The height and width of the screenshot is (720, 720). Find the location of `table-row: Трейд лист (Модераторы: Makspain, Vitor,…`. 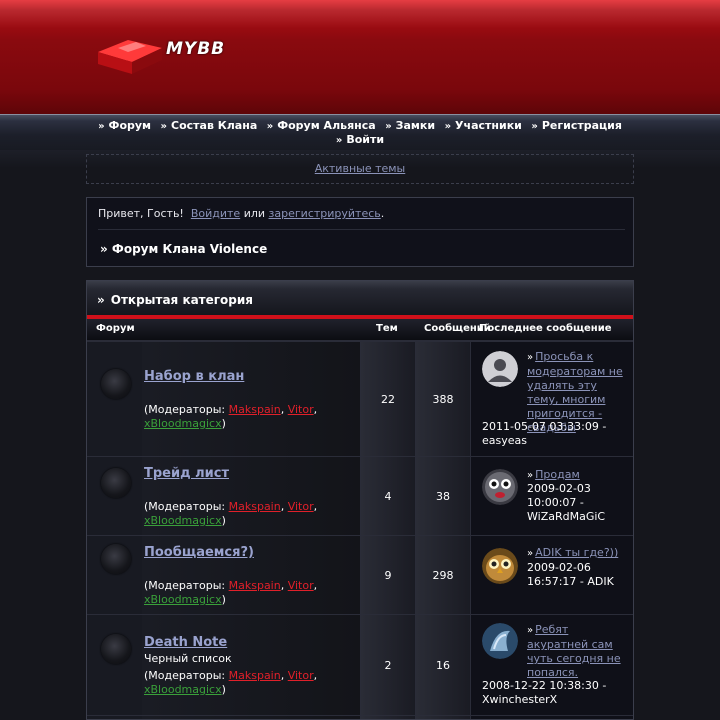

table-row: Трейд лист (Модераторы: Makspain, Vitor,… is located at coordinates (360, 495).